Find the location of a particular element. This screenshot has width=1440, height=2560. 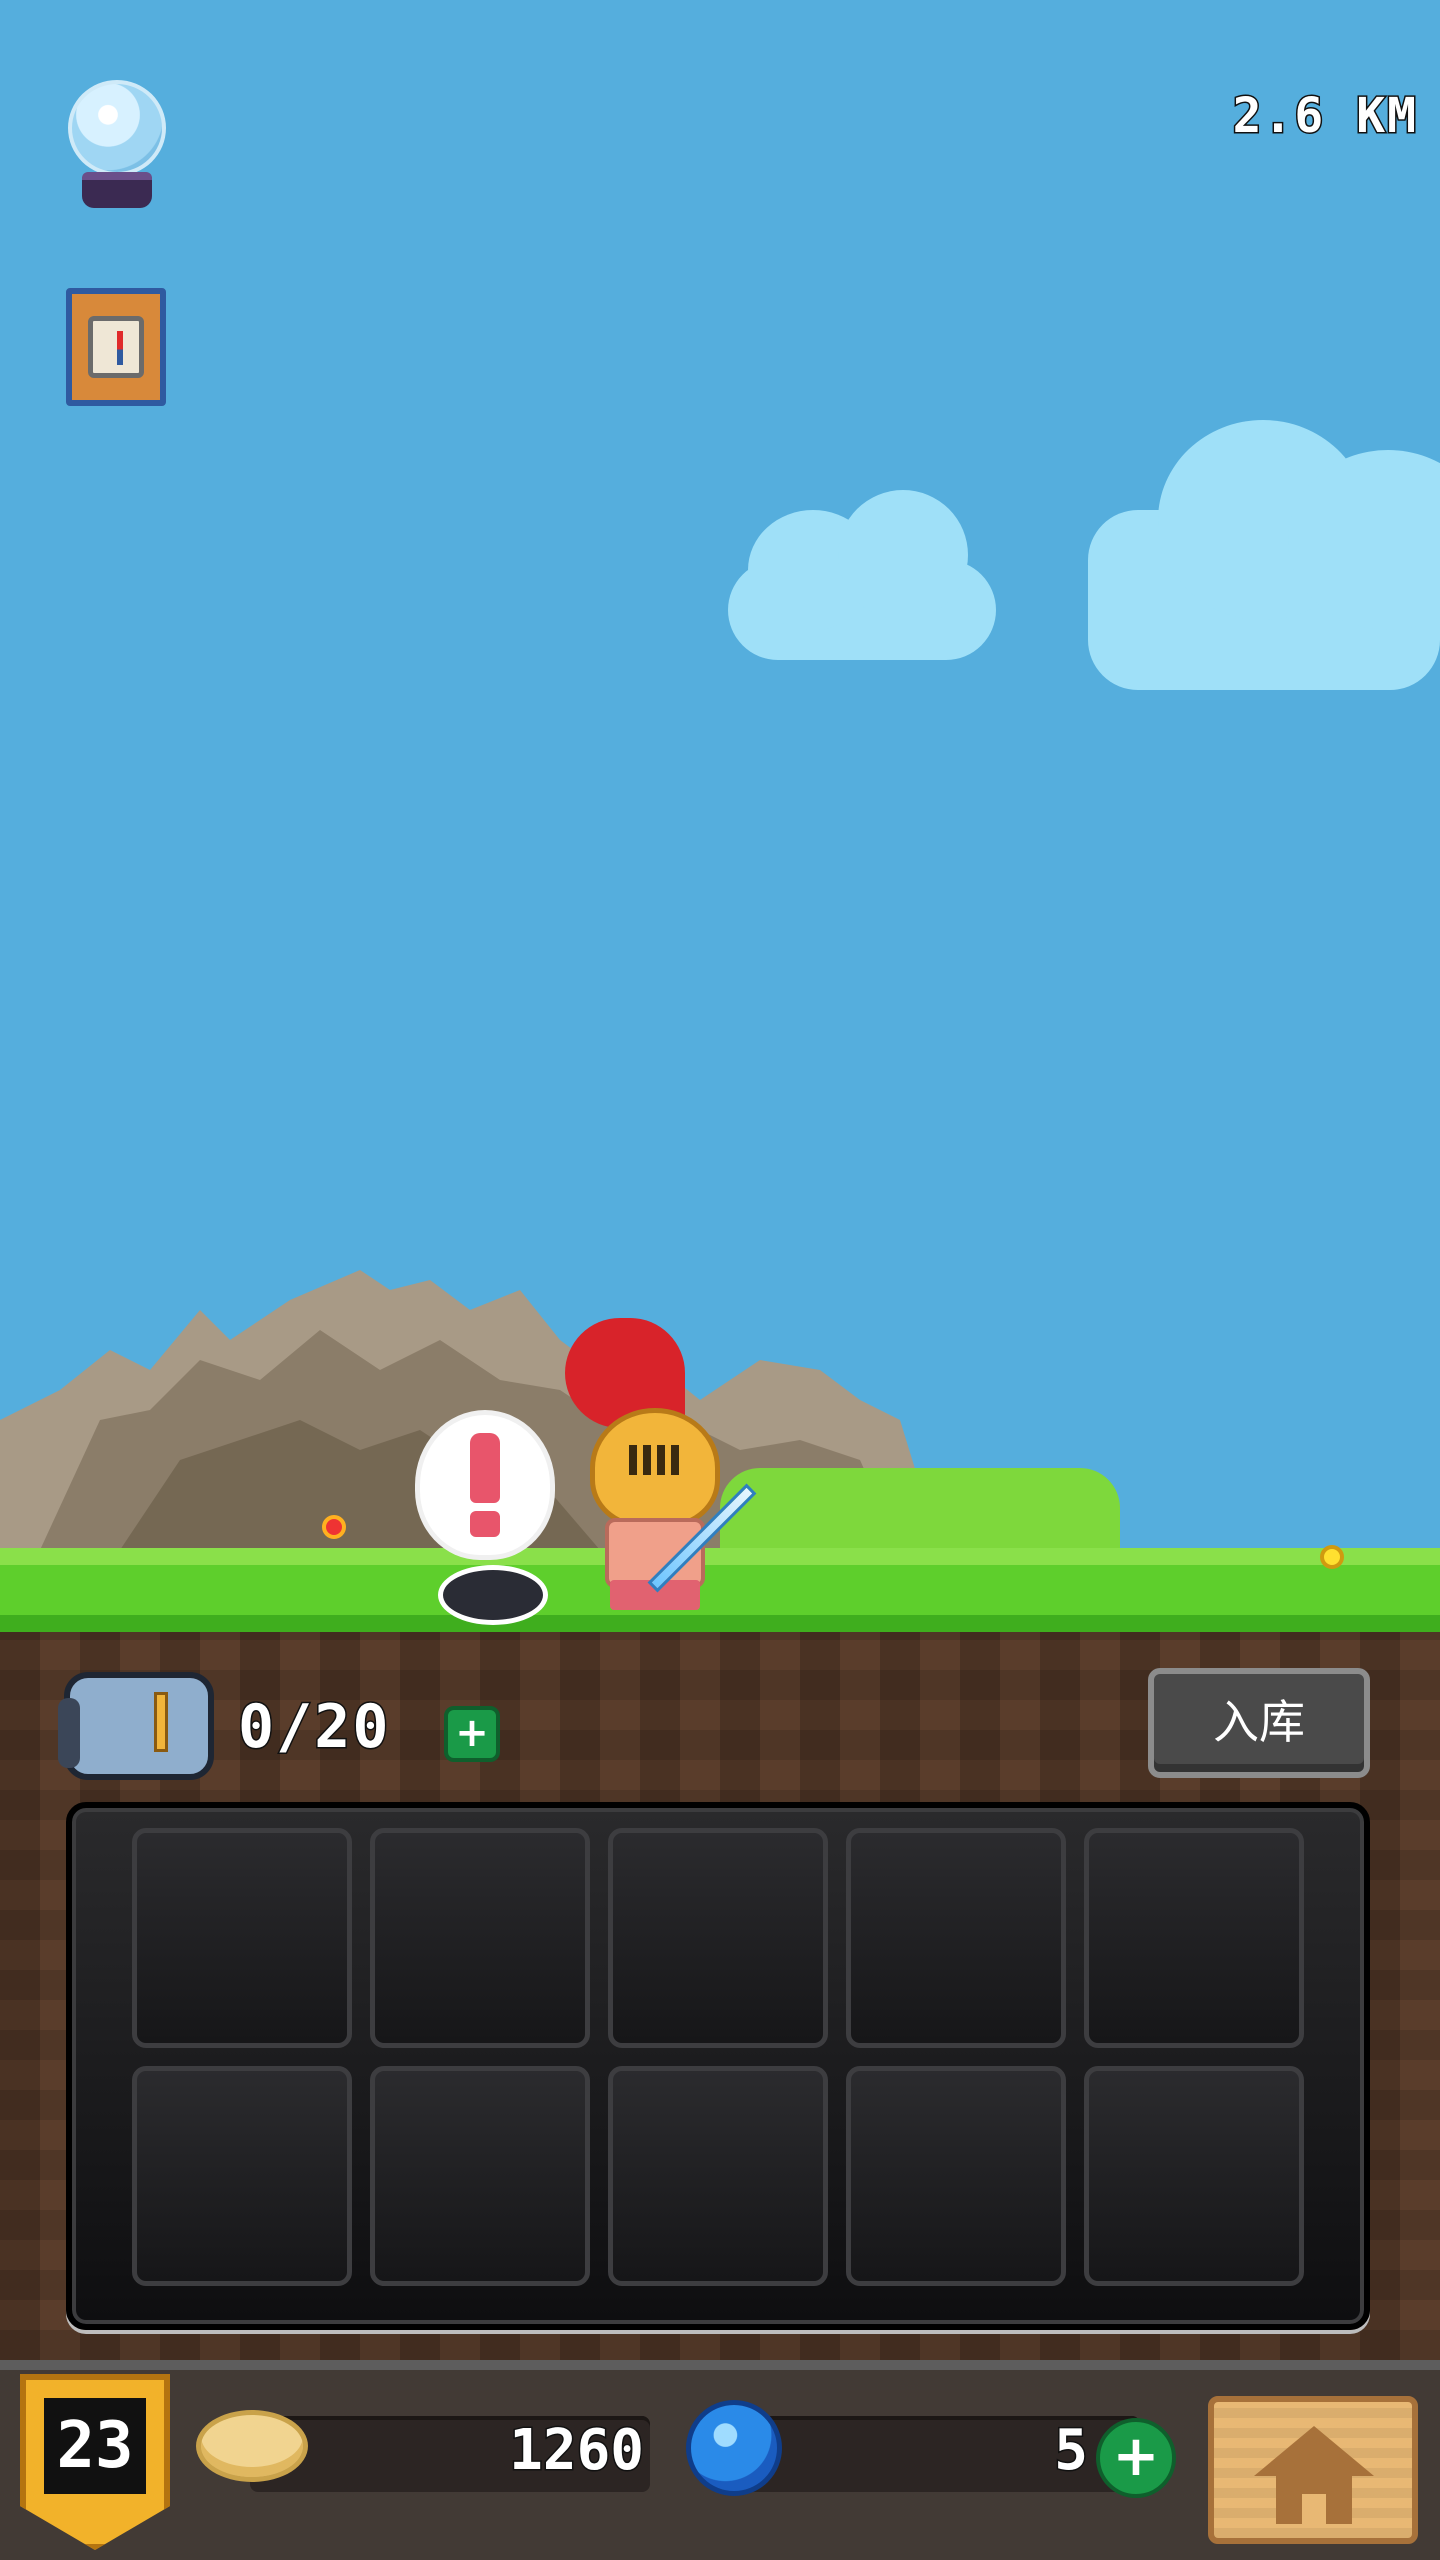

crystal-ball-globe is located at coordinates (117, 128).